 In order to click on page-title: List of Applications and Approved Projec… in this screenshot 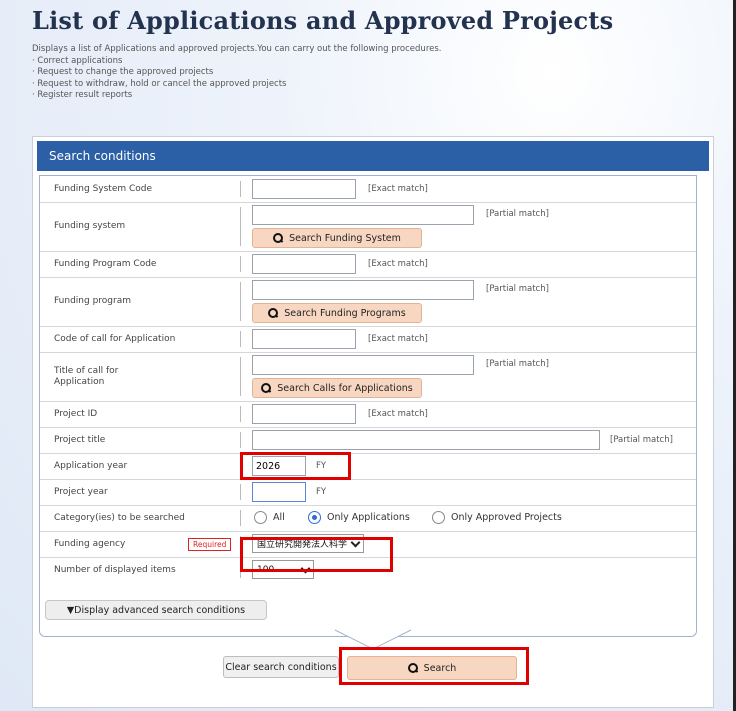, I will do `click(323, 20)`.